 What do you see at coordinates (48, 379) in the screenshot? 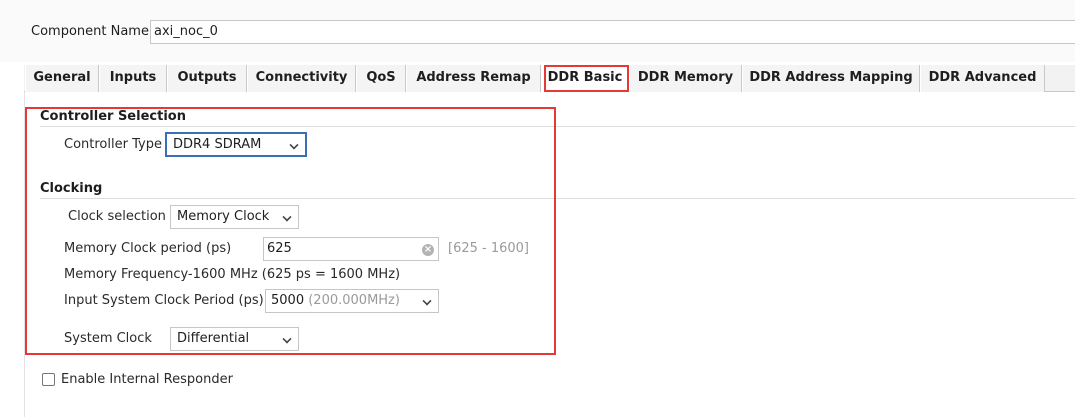
I see `checkbox-icon` at bounding box center [48, 379].